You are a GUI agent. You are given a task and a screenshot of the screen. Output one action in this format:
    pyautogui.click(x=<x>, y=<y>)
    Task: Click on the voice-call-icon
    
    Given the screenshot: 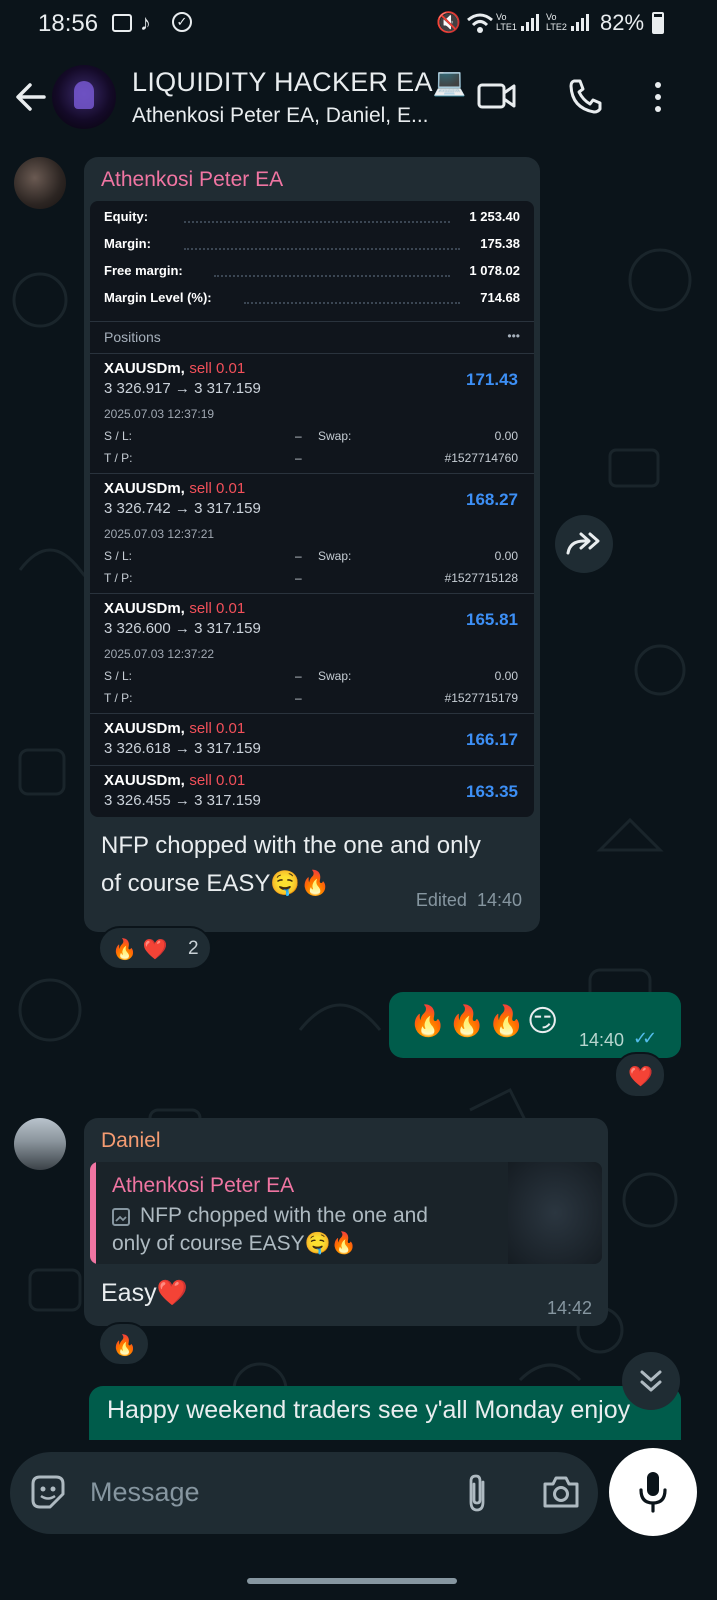 What is the action you would take?
    pyautogui.click(x=585, y=96)
    